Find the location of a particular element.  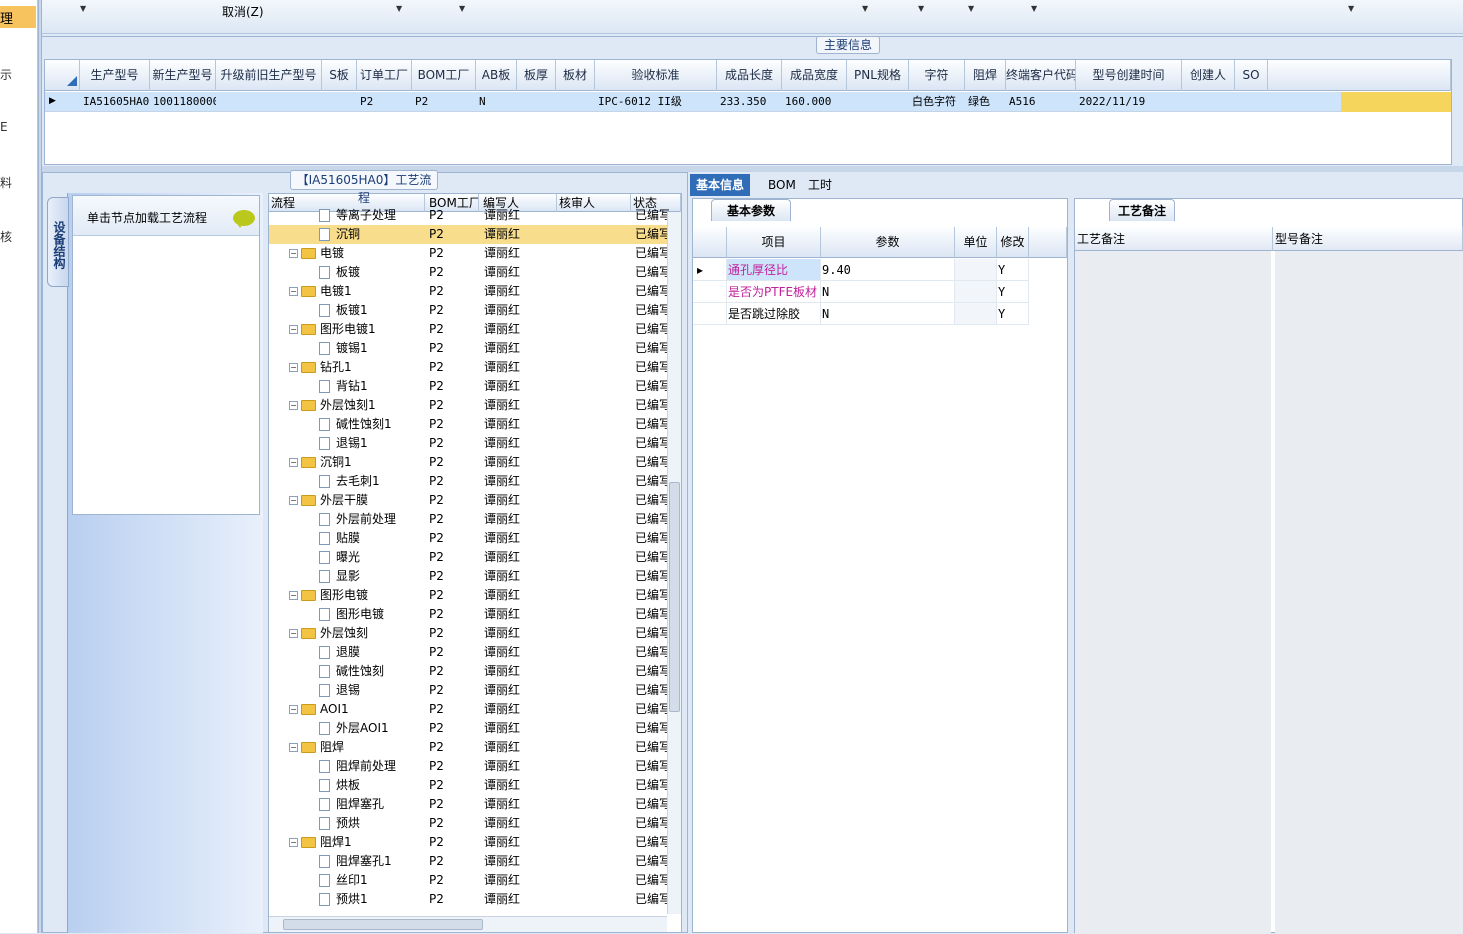

nav-item-4: 核 is located at coordinates (6, 236).